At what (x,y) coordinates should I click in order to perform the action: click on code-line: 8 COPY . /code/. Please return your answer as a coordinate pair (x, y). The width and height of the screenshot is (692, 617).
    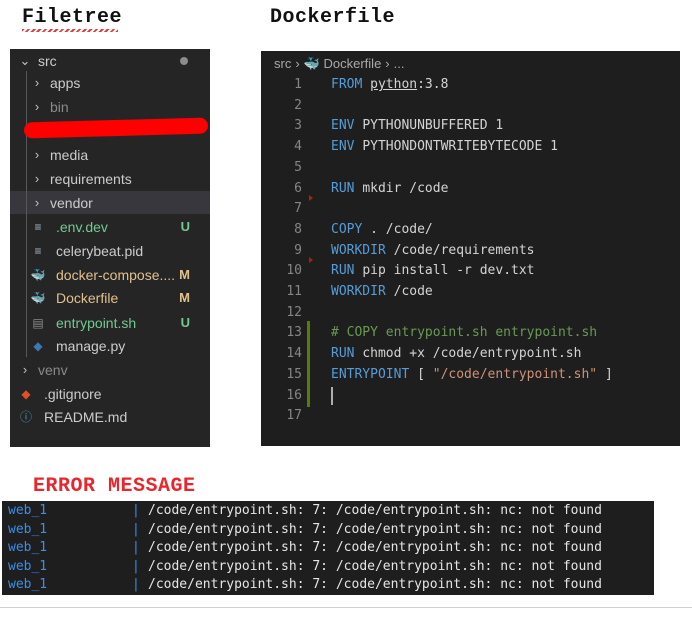
    Looking at the image, I should click on (470, 230).